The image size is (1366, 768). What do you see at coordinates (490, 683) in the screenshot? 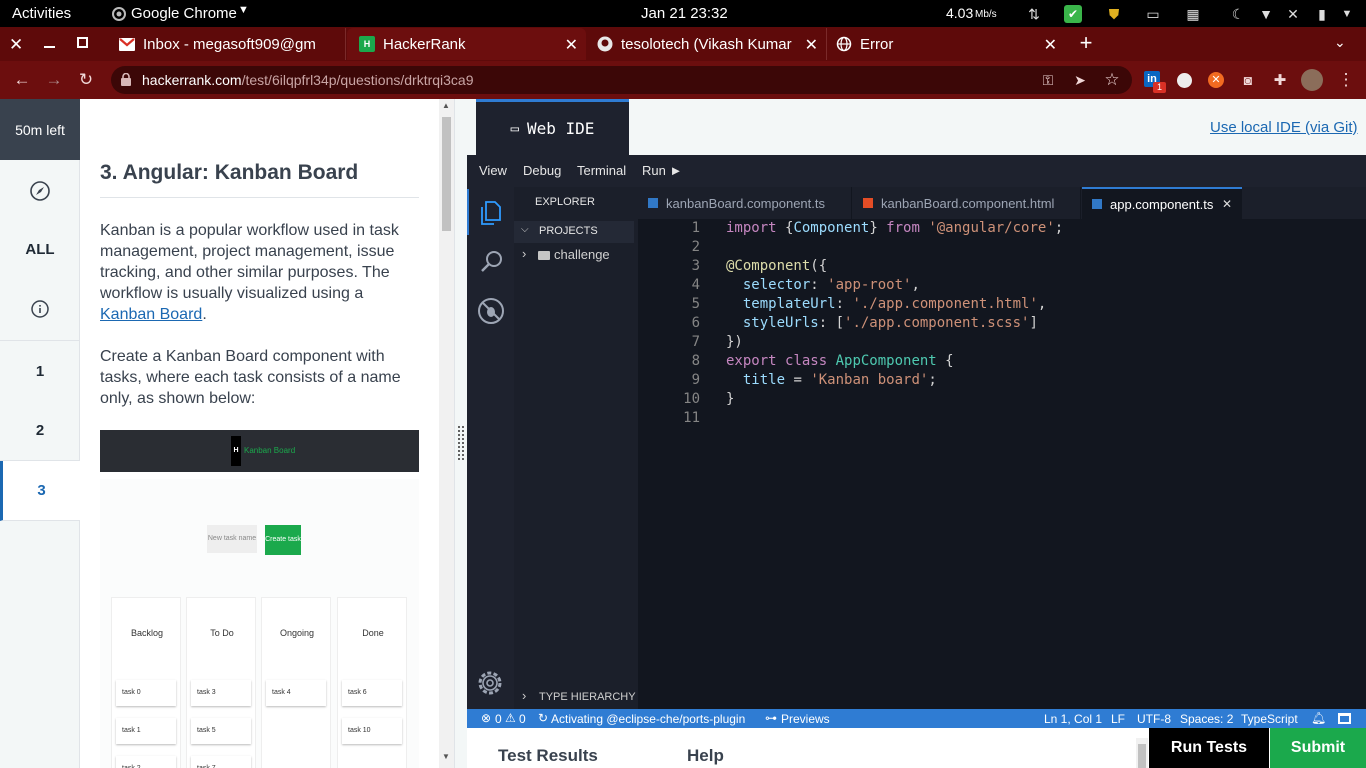
I see `settings-gear-icon` at bounding box center [490, 683].